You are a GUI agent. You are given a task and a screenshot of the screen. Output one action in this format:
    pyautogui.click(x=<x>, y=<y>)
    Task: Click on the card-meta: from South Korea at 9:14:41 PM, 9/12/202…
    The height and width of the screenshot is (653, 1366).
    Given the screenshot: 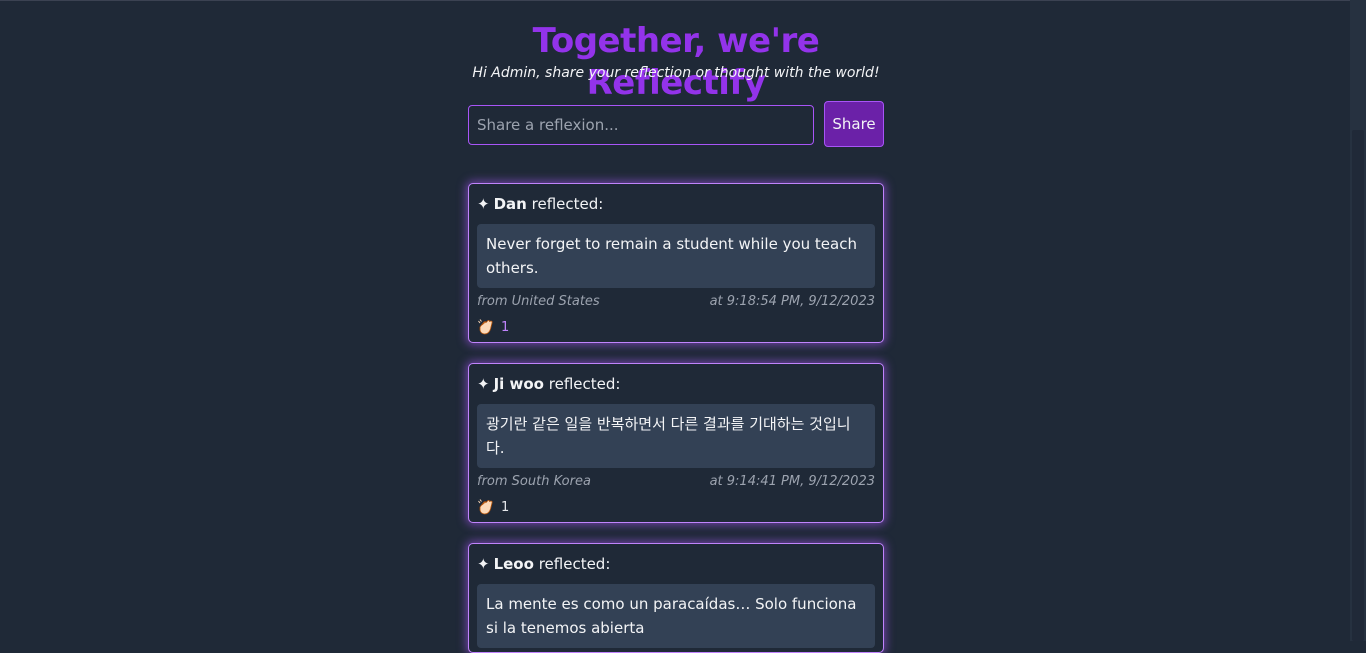 What is the action you would take?
    pyautogui.click(x=676, y=482)
    